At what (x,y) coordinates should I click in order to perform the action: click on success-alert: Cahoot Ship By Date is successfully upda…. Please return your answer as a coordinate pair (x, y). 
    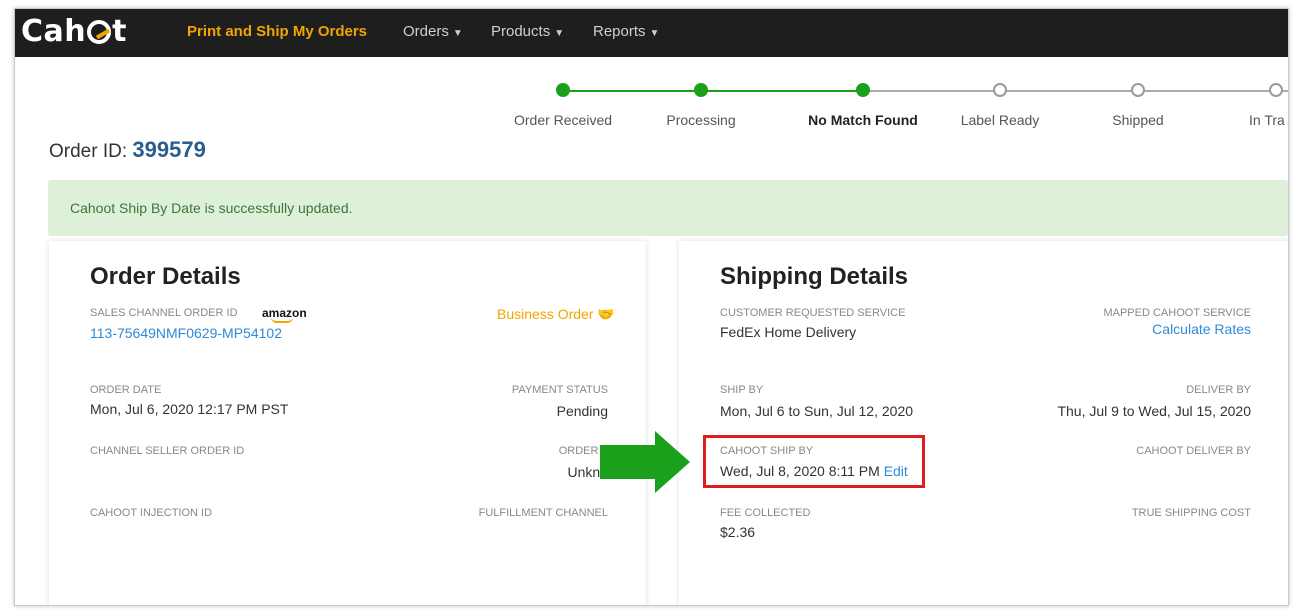
    Looking at the image, I should click on (668, 208).